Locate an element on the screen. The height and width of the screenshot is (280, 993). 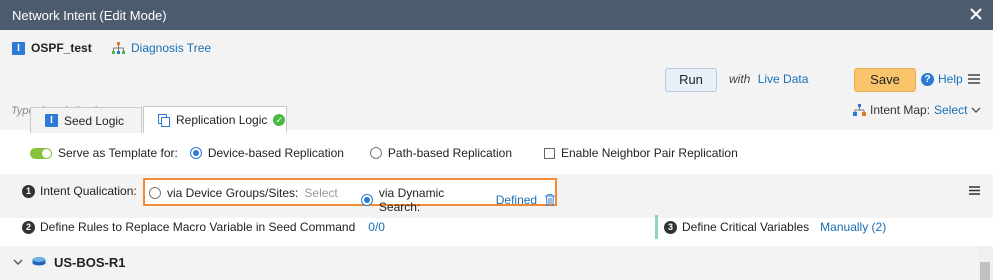
dynamic-search-option: via Dynamic Search: Defined is located at coordinates (458, 200).